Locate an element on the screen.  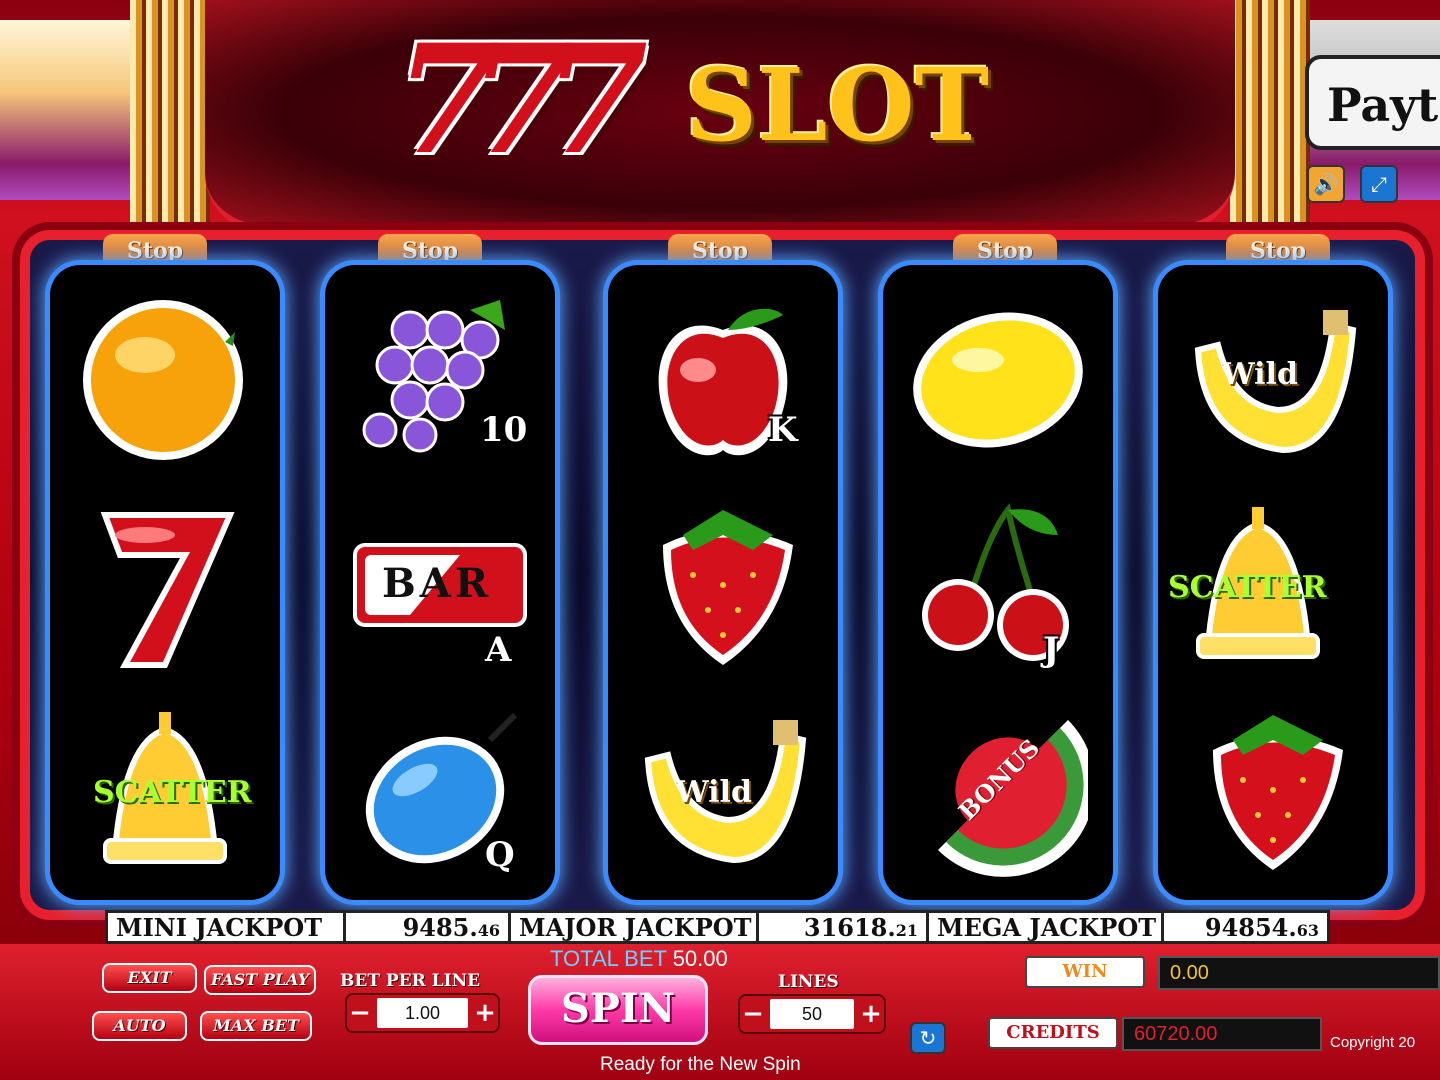
grapes-symbol: 10 is located at coordinates (440, 380).